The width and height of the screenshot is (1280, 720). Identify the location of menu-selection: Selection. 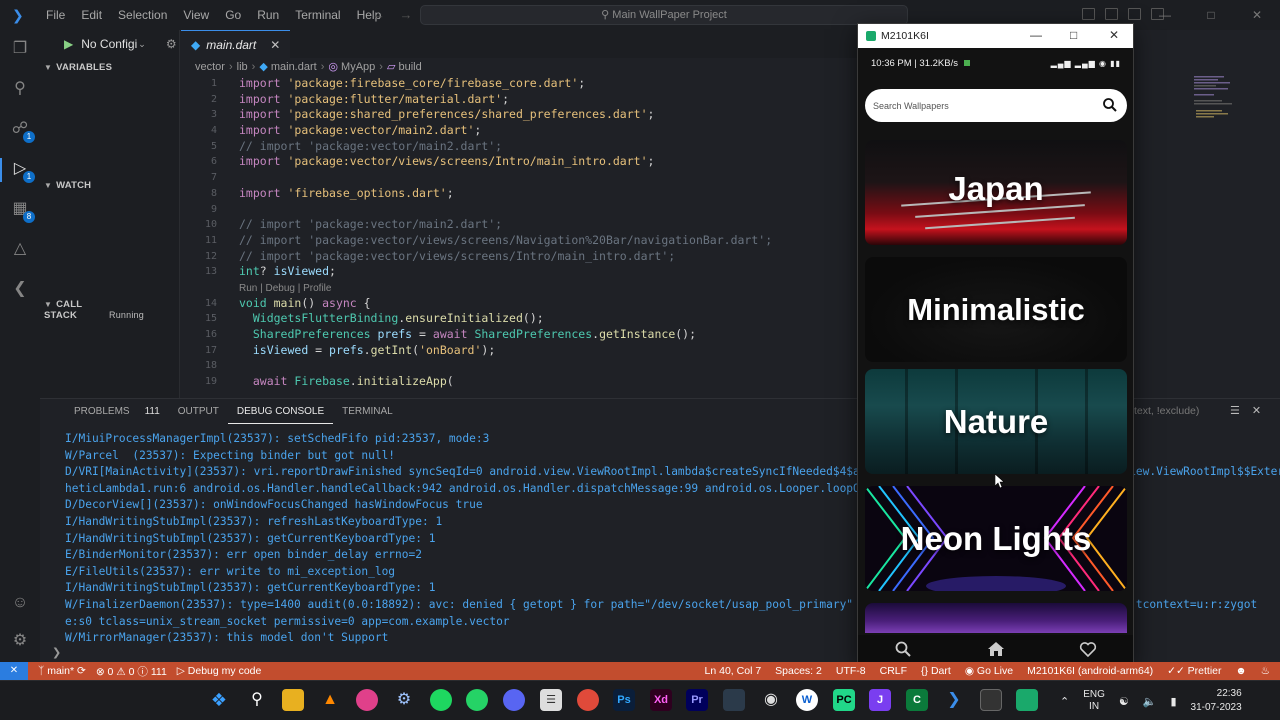
(142, 15).